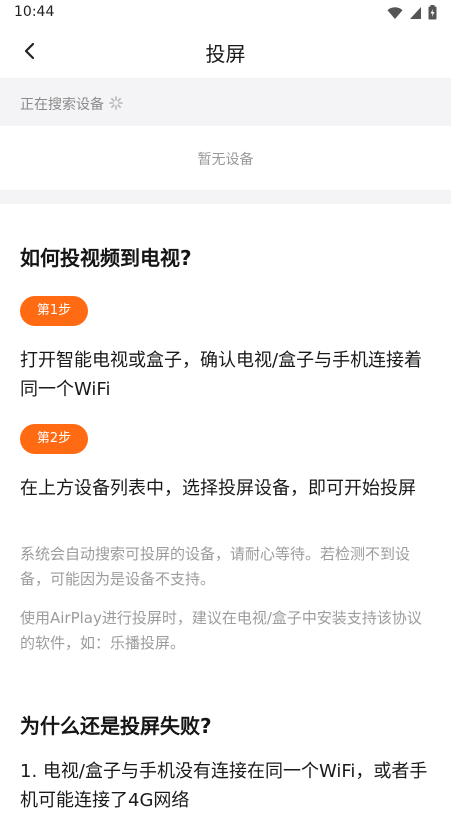 The height and width of the screenshot is (815, 451). I want to click on section-divider, so click(225, 197).